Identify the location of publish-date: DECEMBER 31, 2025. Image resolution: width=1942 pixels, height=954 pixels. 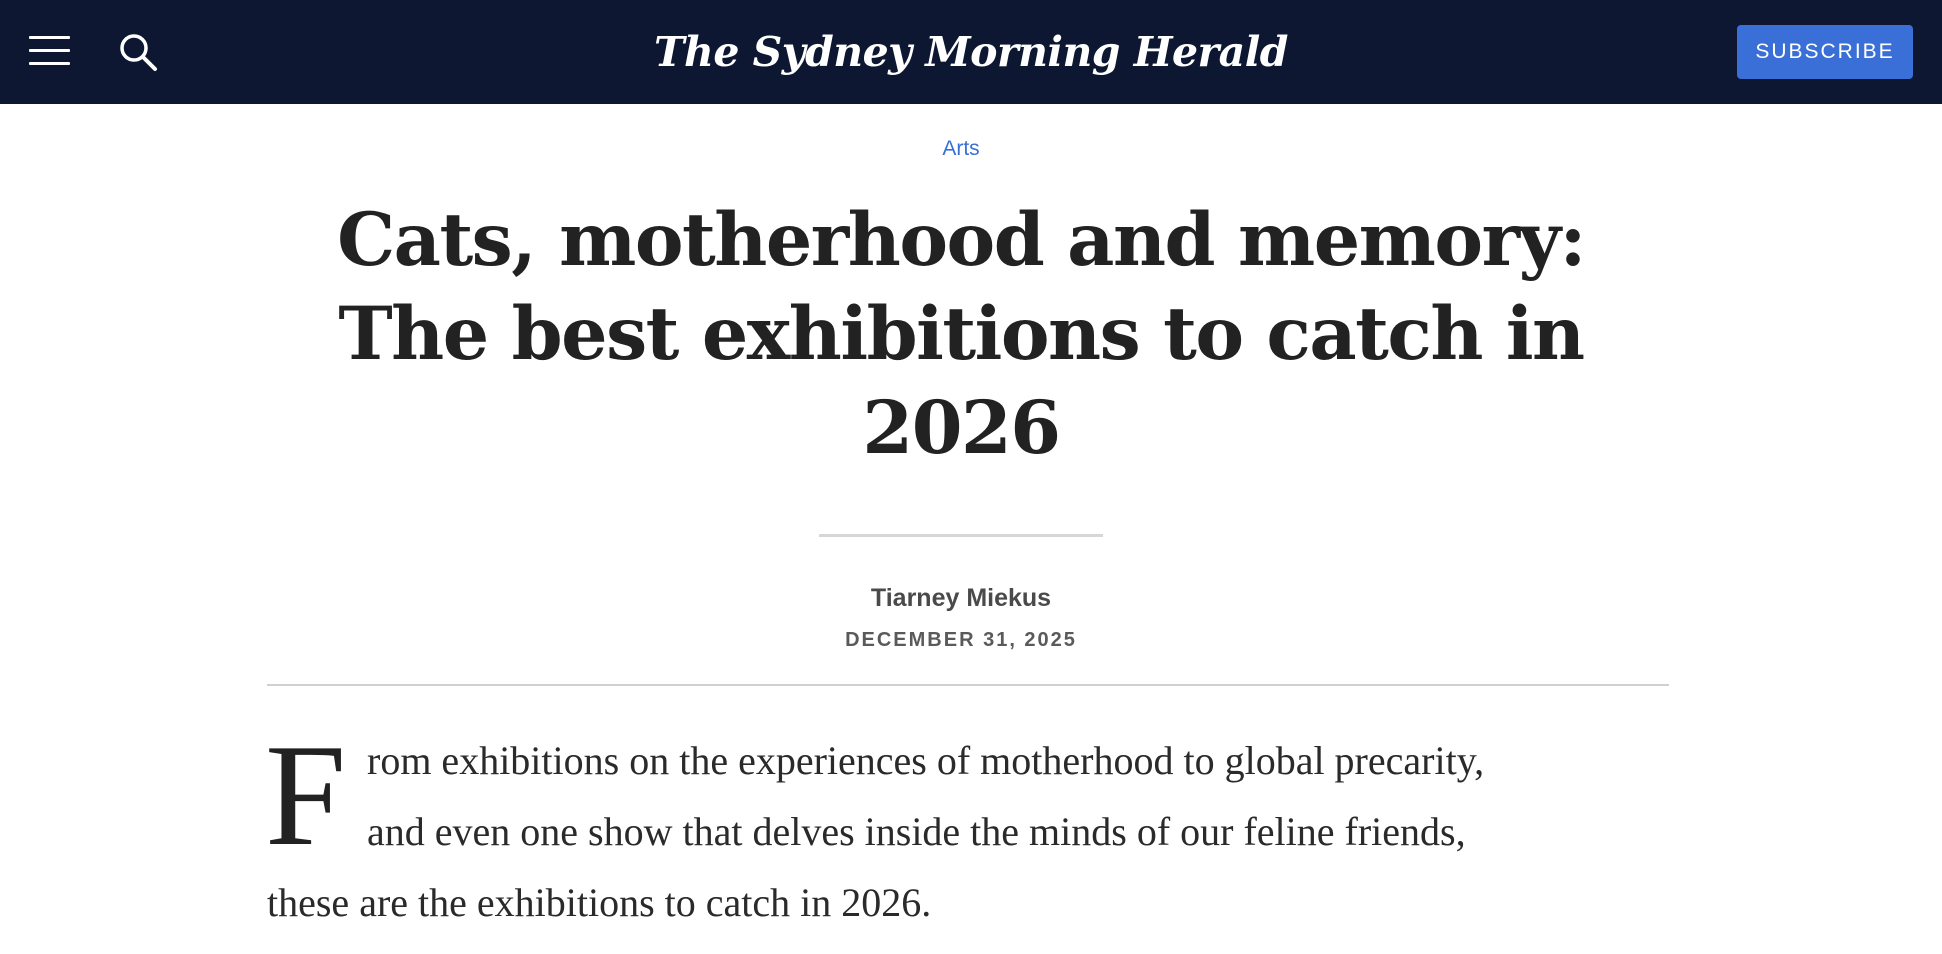
(961, 640).